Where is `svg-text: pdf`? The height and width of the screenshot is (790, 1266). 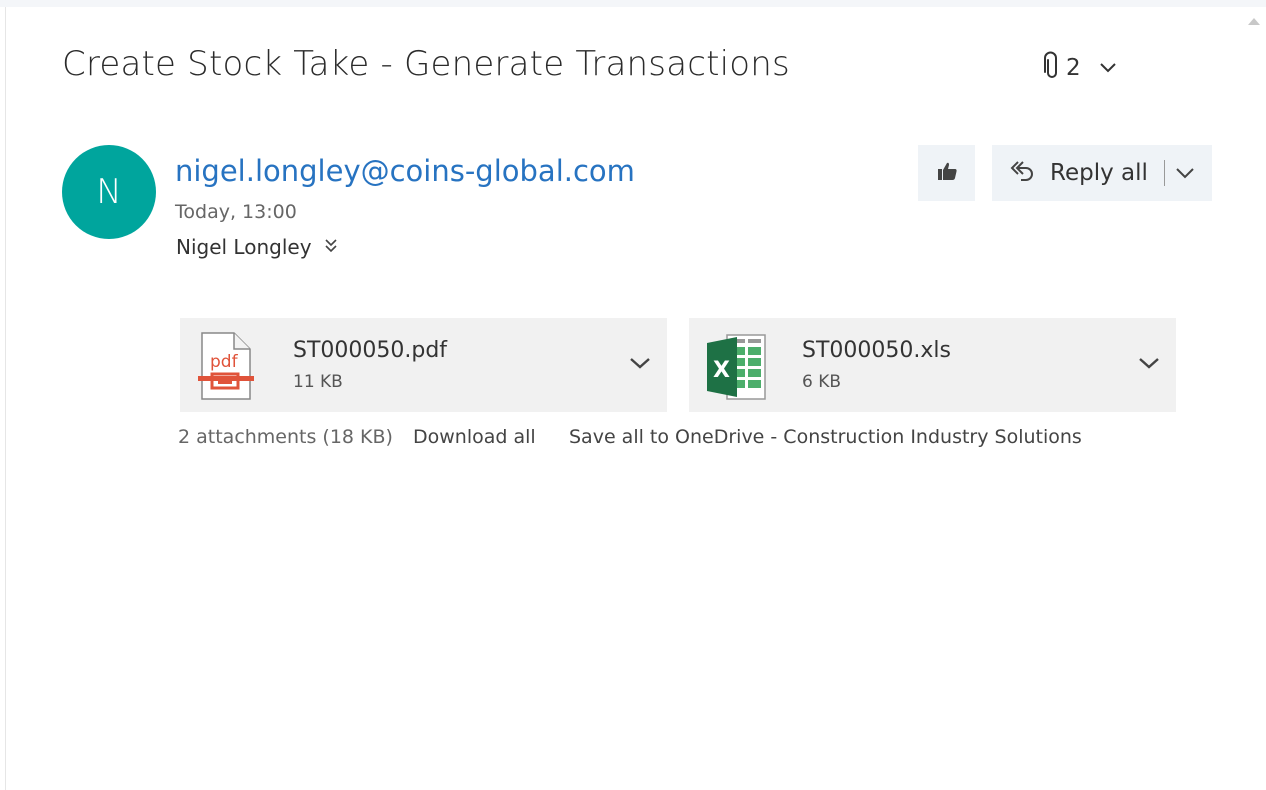
svg-text: pdf is located at coordinates (224, 362).